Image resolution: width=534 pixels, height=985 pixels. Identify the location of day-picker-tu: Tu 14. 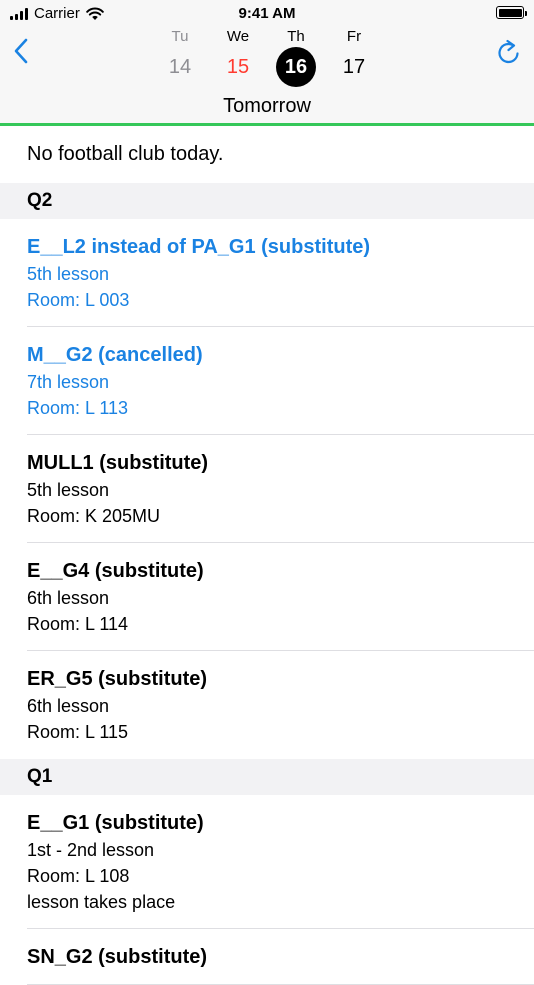
(180, 57).